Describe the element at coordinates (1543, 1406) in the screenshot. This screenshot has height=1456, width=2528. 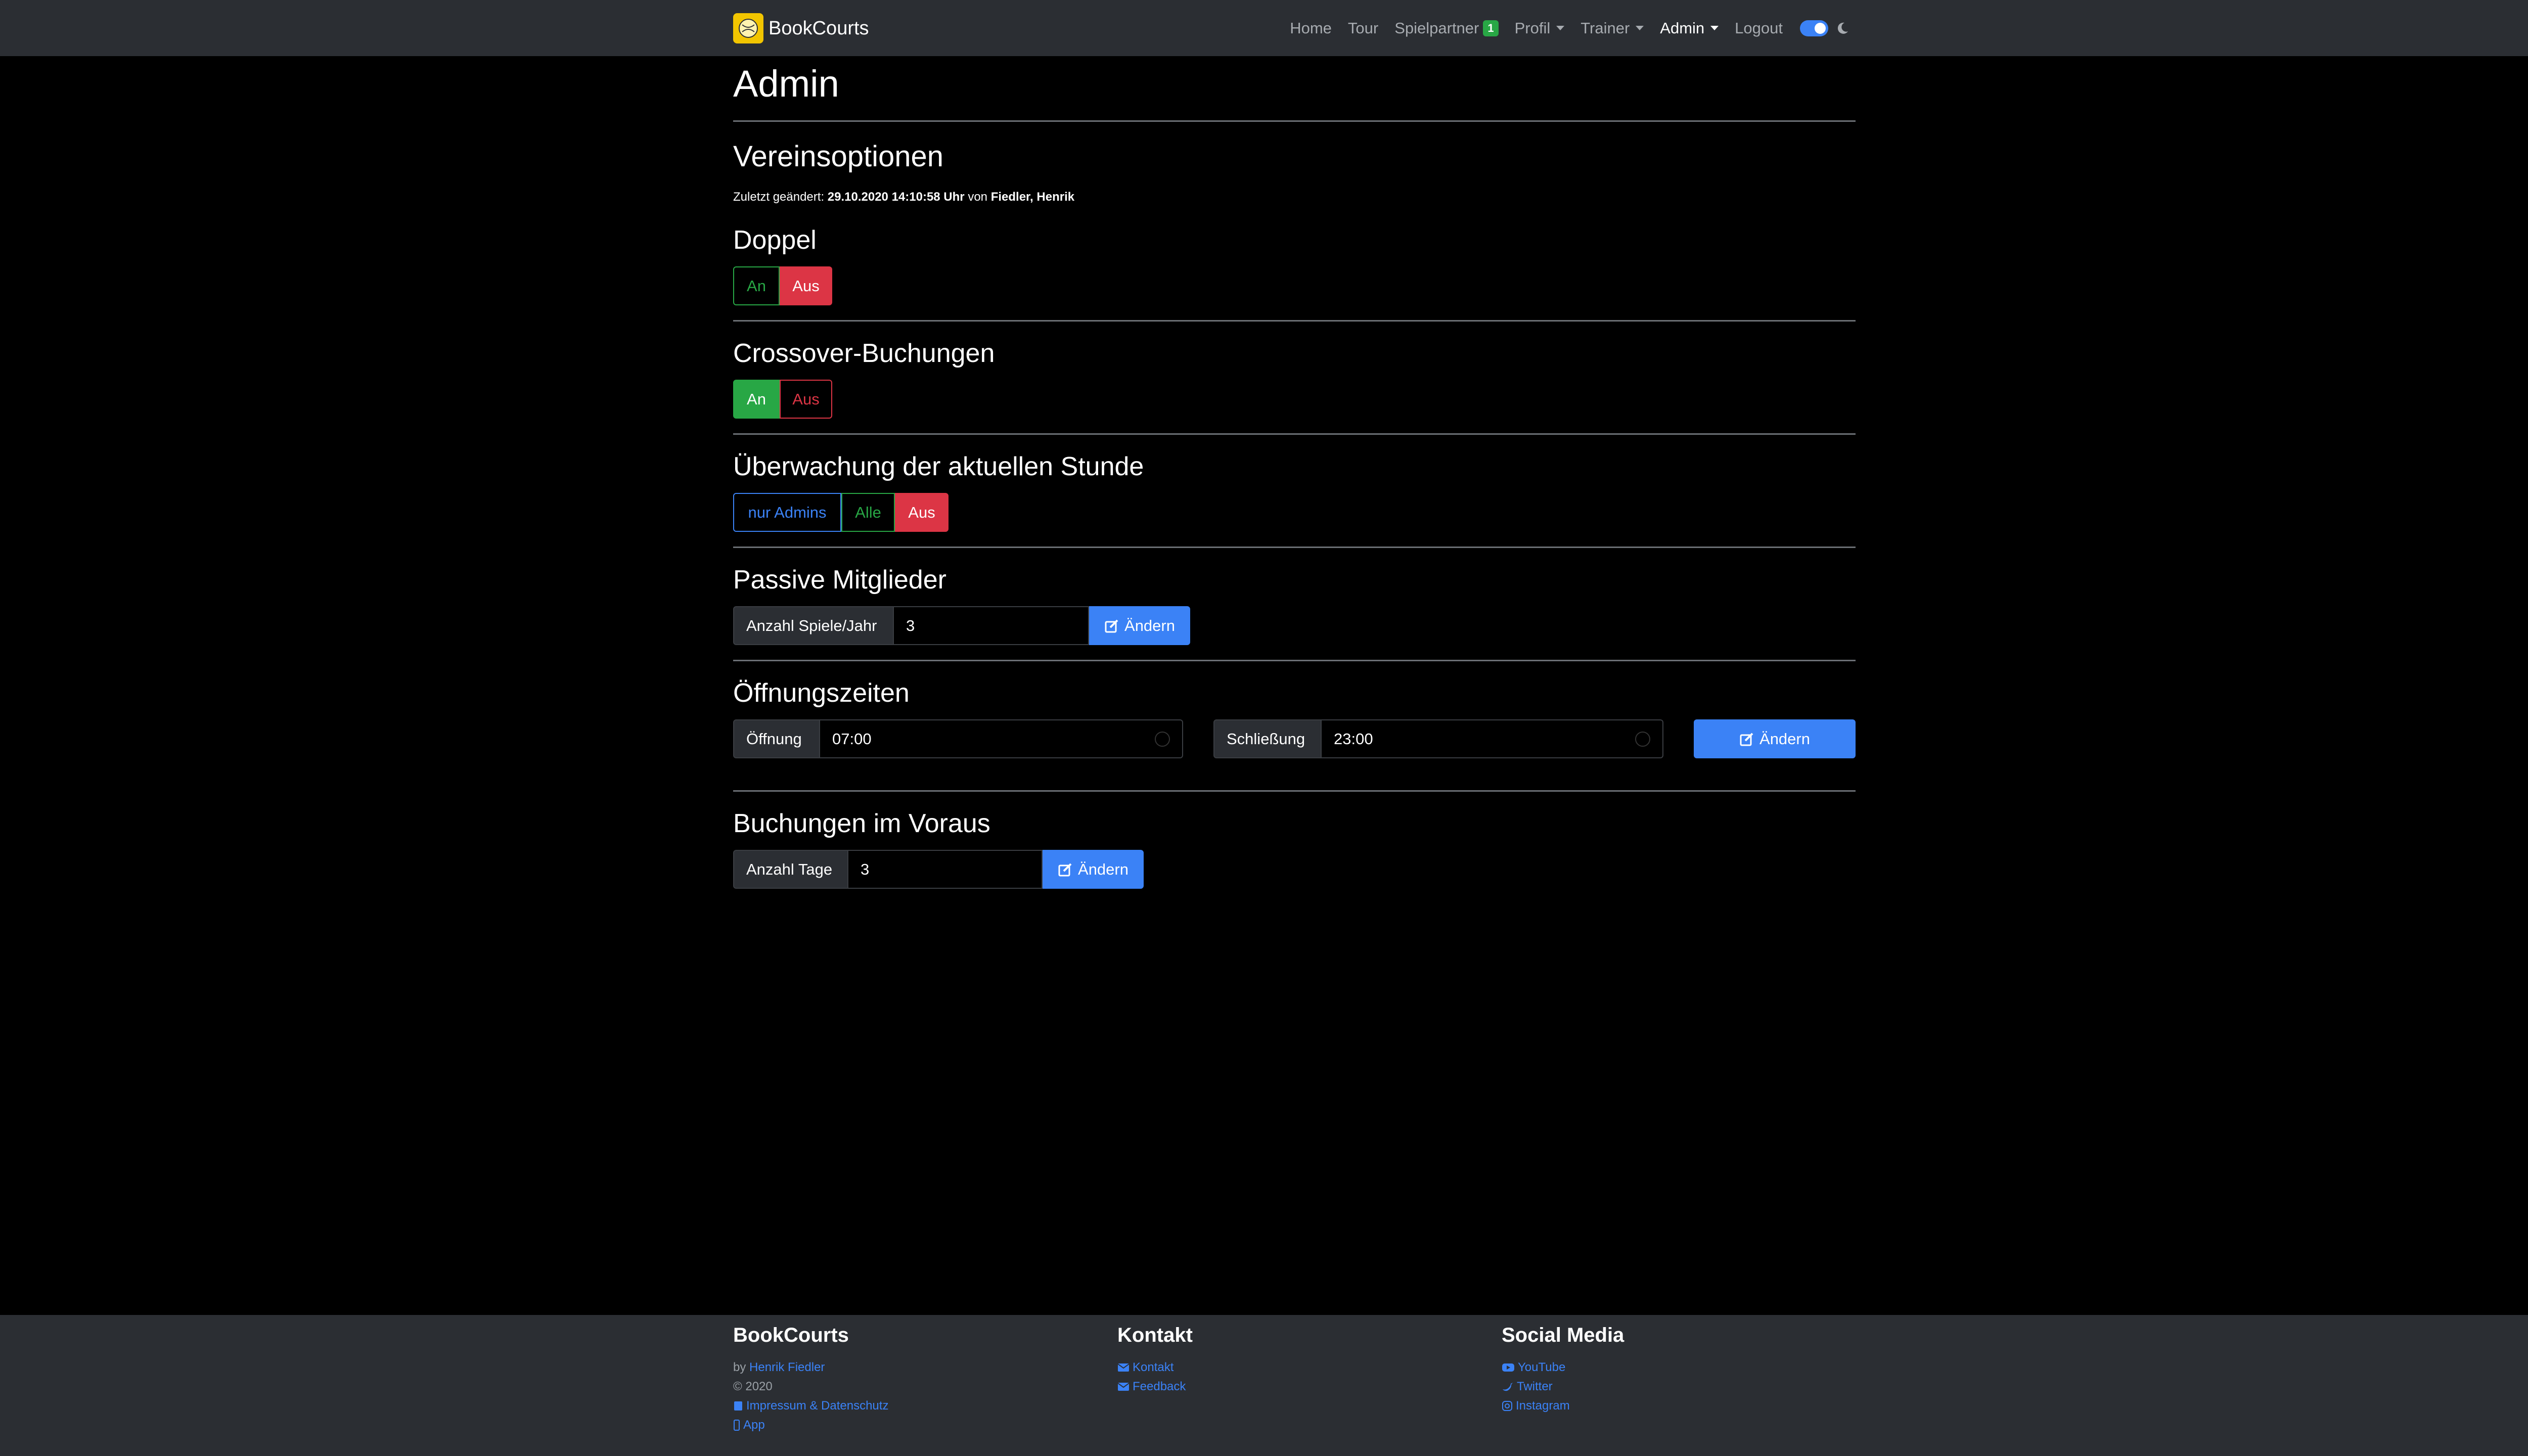
I see `instagram-label: Instagram` at that location.